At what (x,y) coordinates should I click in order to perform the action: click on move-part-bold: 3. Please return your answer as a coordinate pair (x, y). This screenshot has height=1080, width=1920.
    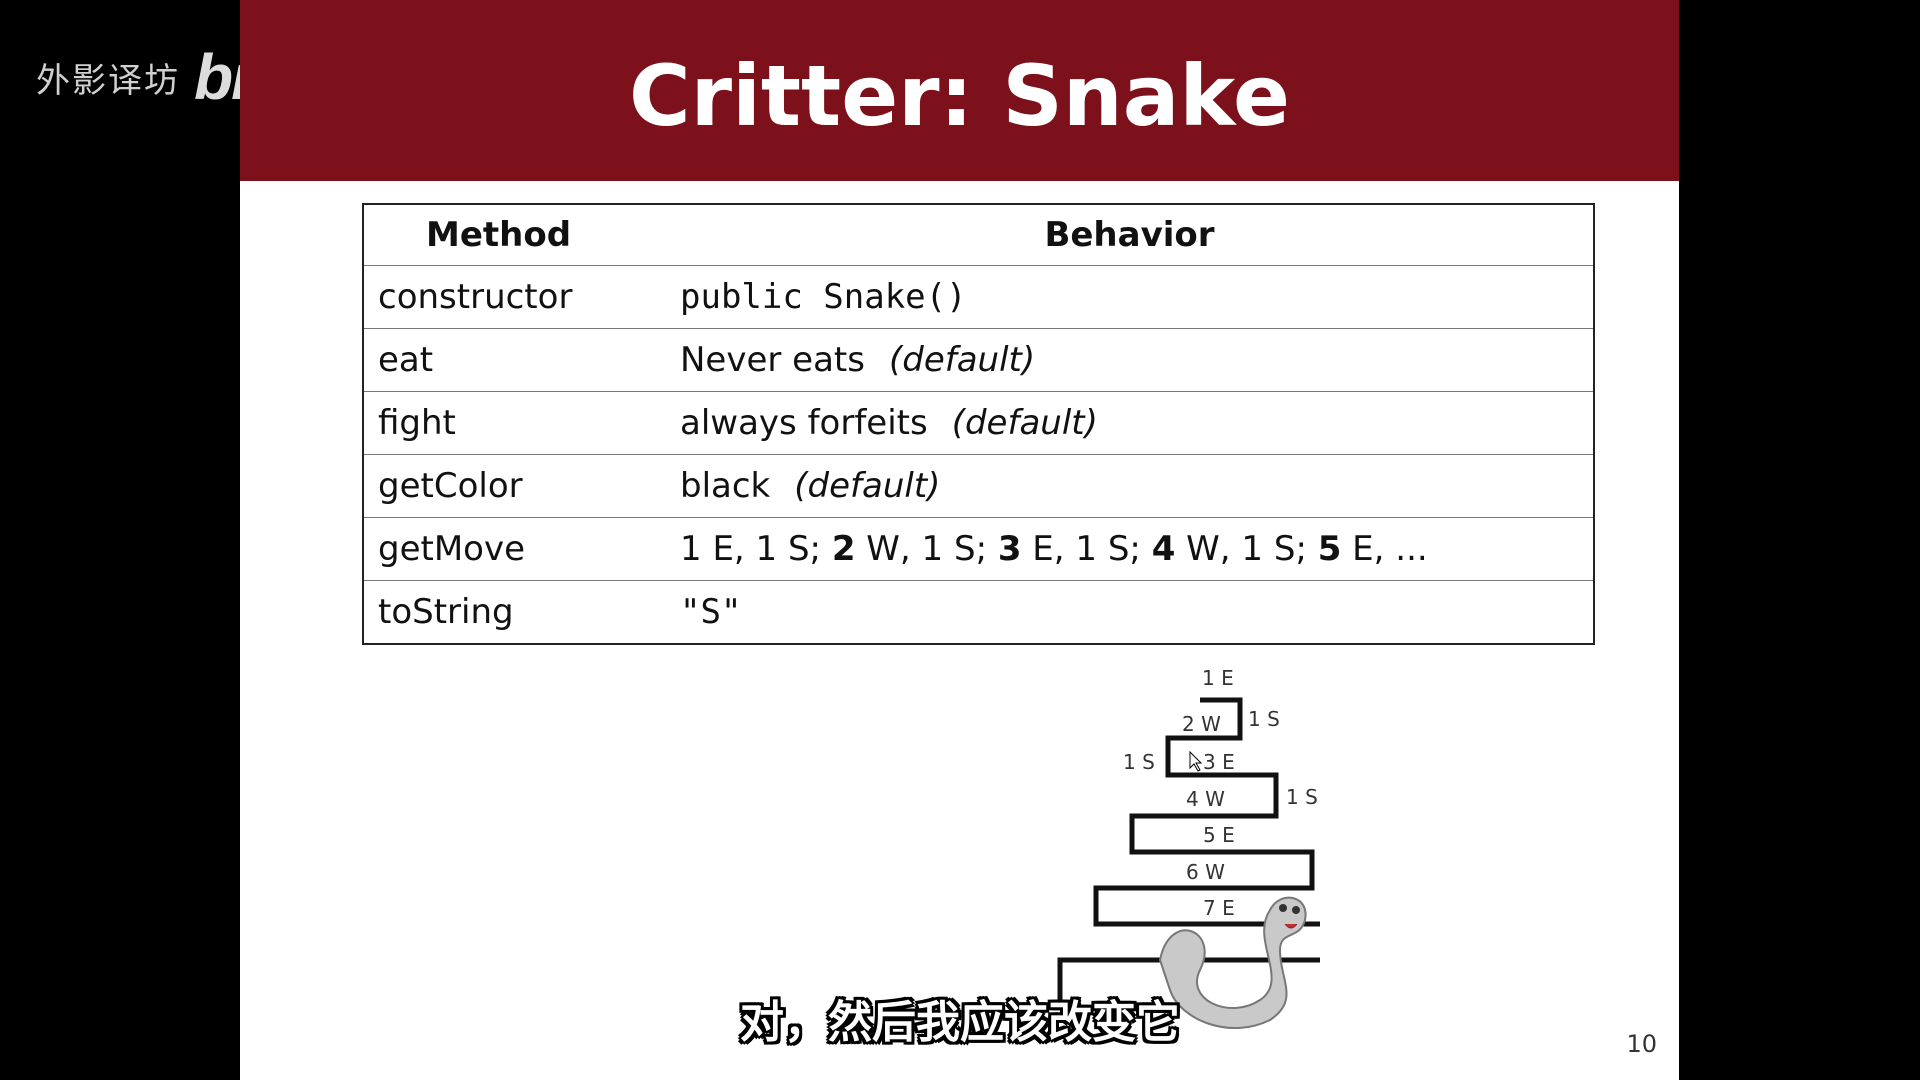
    Looking at the image, I should click on (1009, 549).